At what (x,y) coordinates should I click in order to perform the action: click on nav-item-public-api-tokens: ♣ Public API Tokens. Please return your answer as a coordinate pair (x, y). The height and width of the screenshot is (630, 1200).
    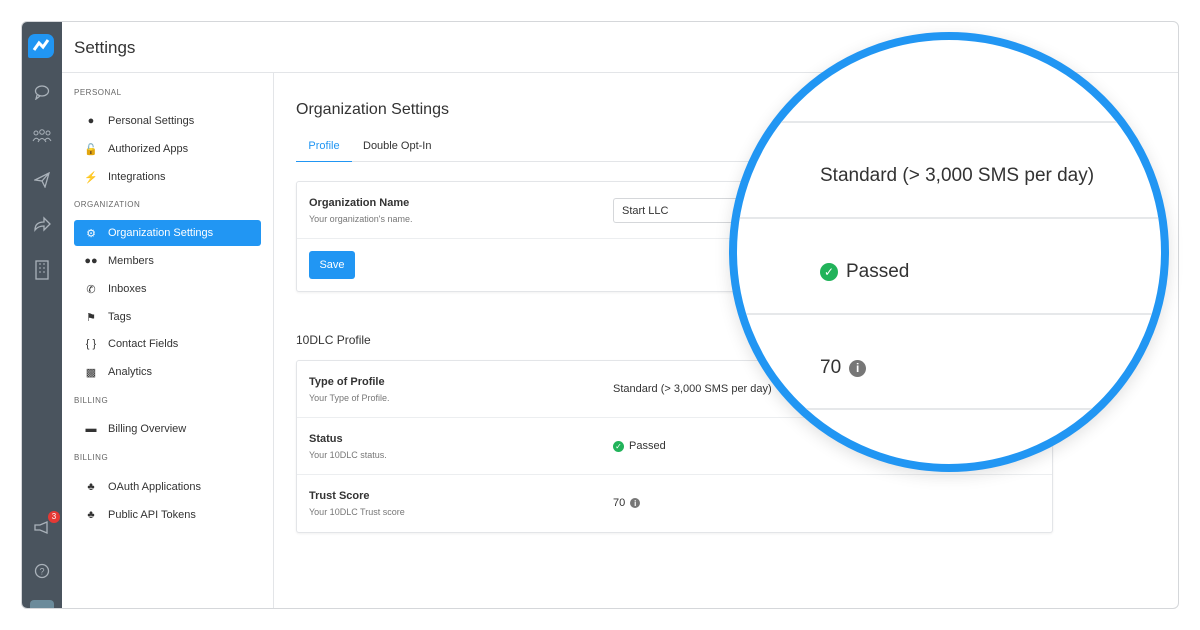
    Looking at the image, I should click on (167, 515).